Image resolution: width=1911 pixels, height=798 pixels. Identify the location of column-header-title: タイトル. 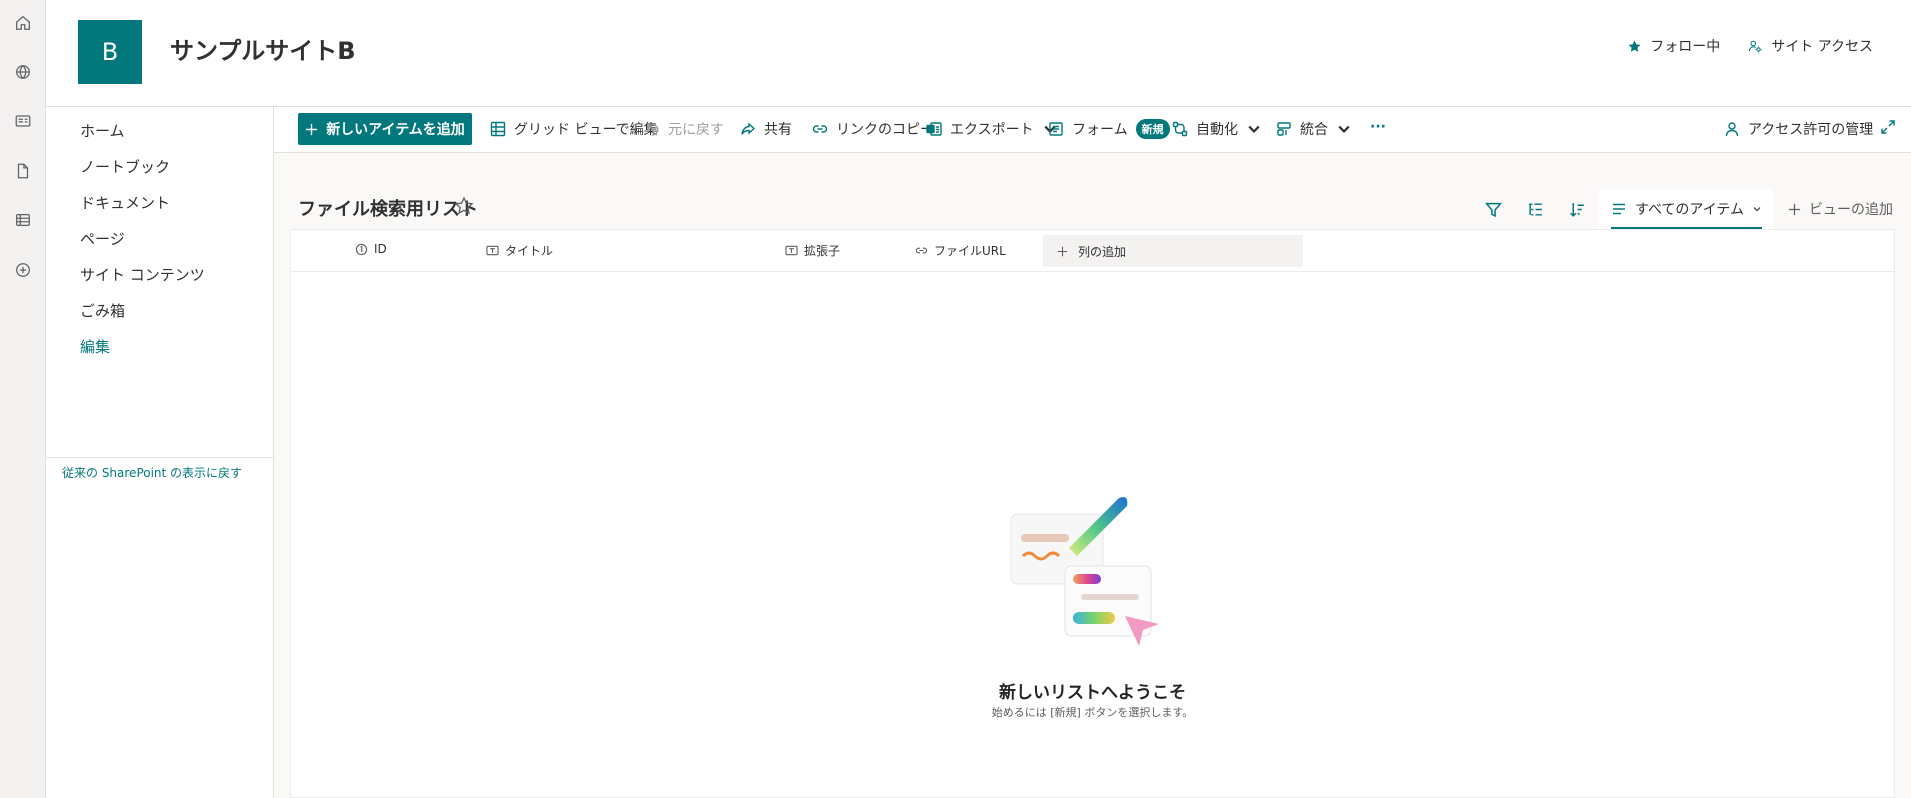
(519, 250).